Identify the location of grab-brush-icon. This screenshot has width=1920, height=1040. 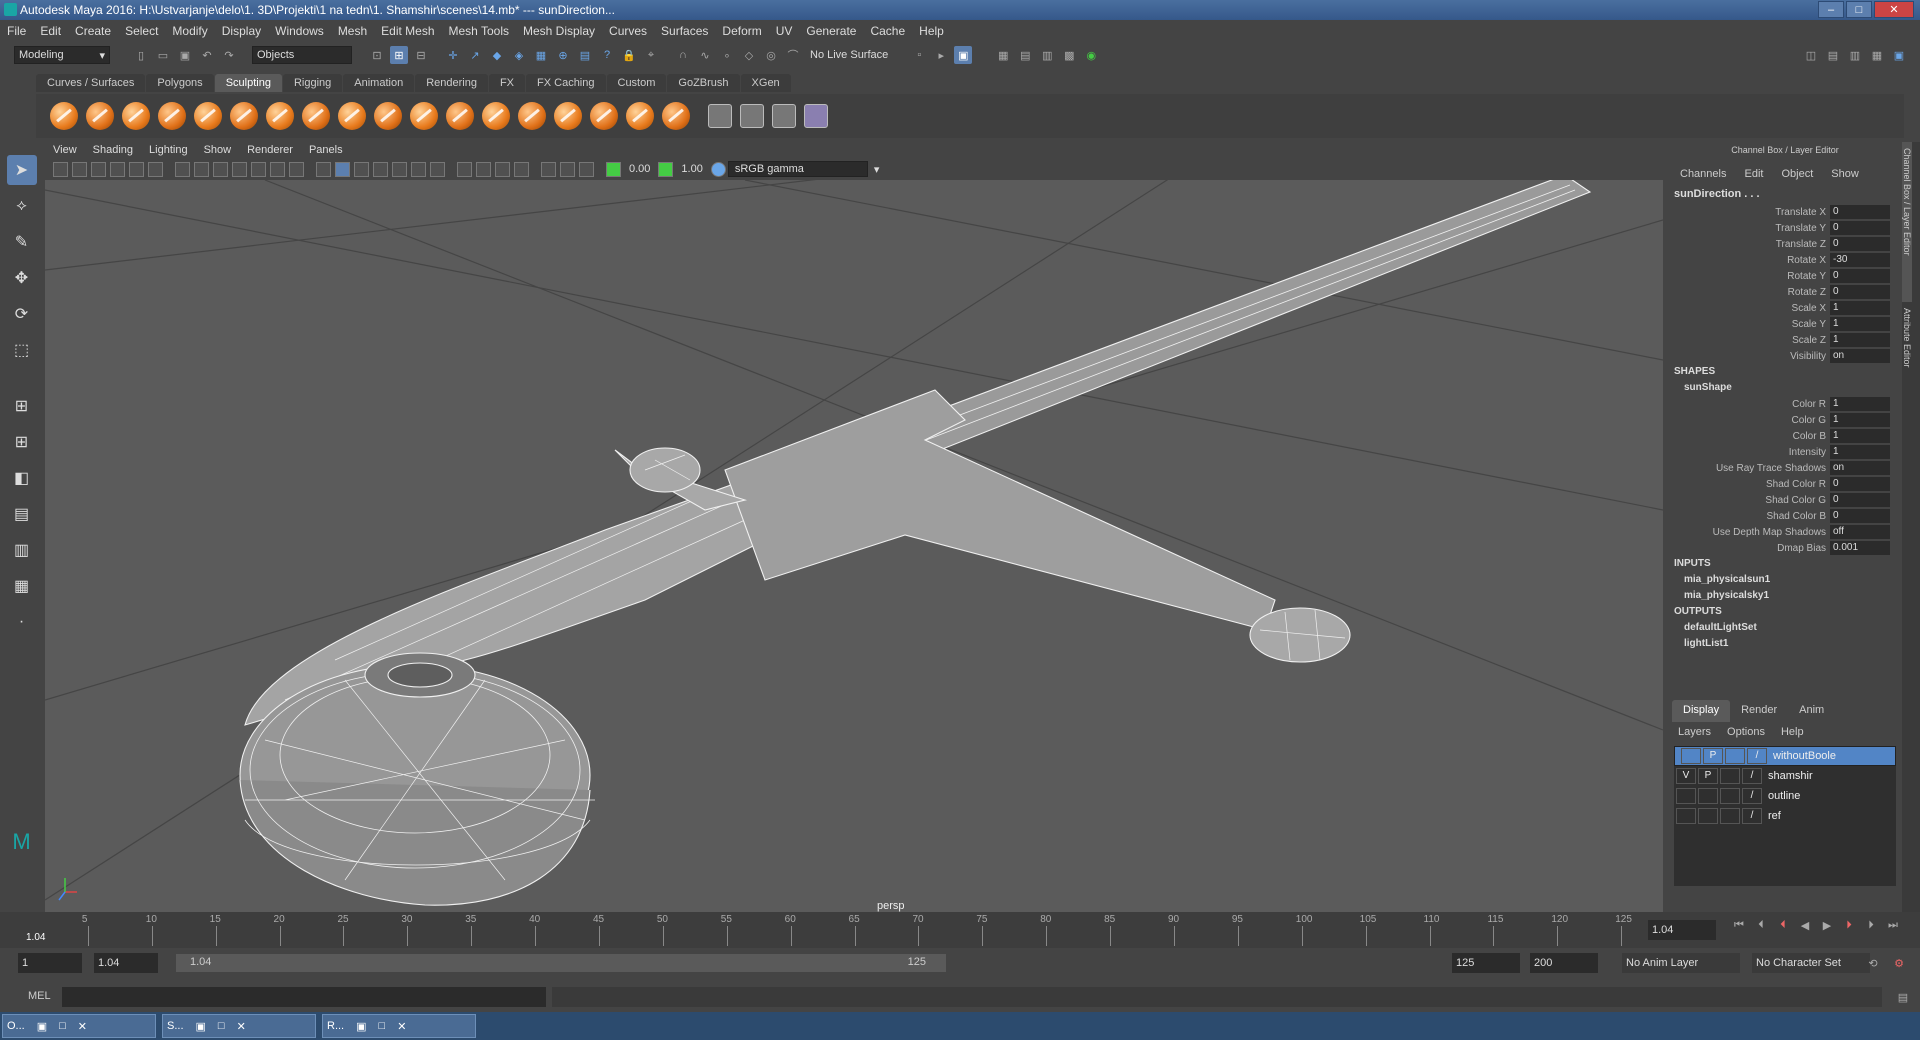
(172, 116).